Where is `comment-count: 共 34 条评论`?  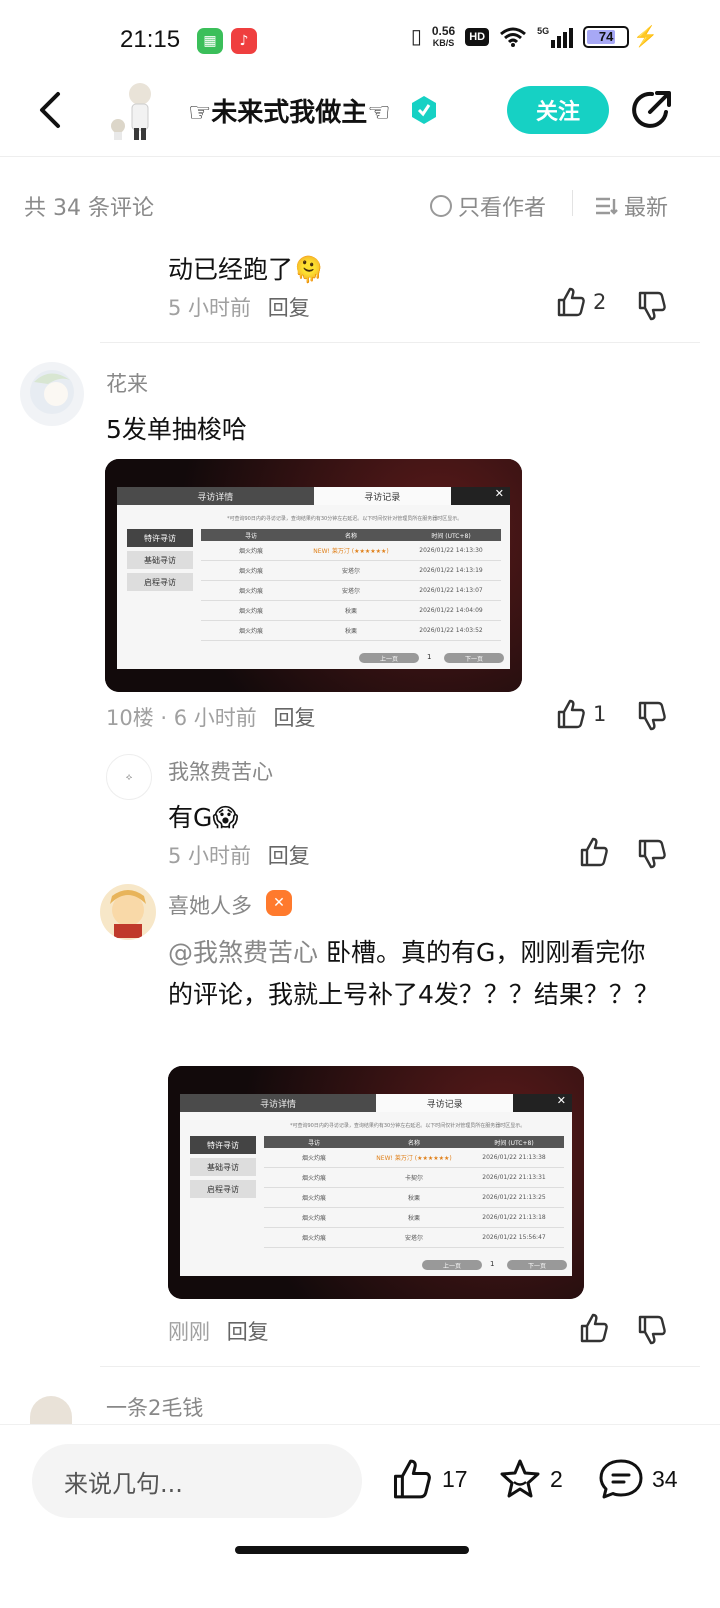
comment-count: 共 34 条评论 is located at coordinates (89, 208).